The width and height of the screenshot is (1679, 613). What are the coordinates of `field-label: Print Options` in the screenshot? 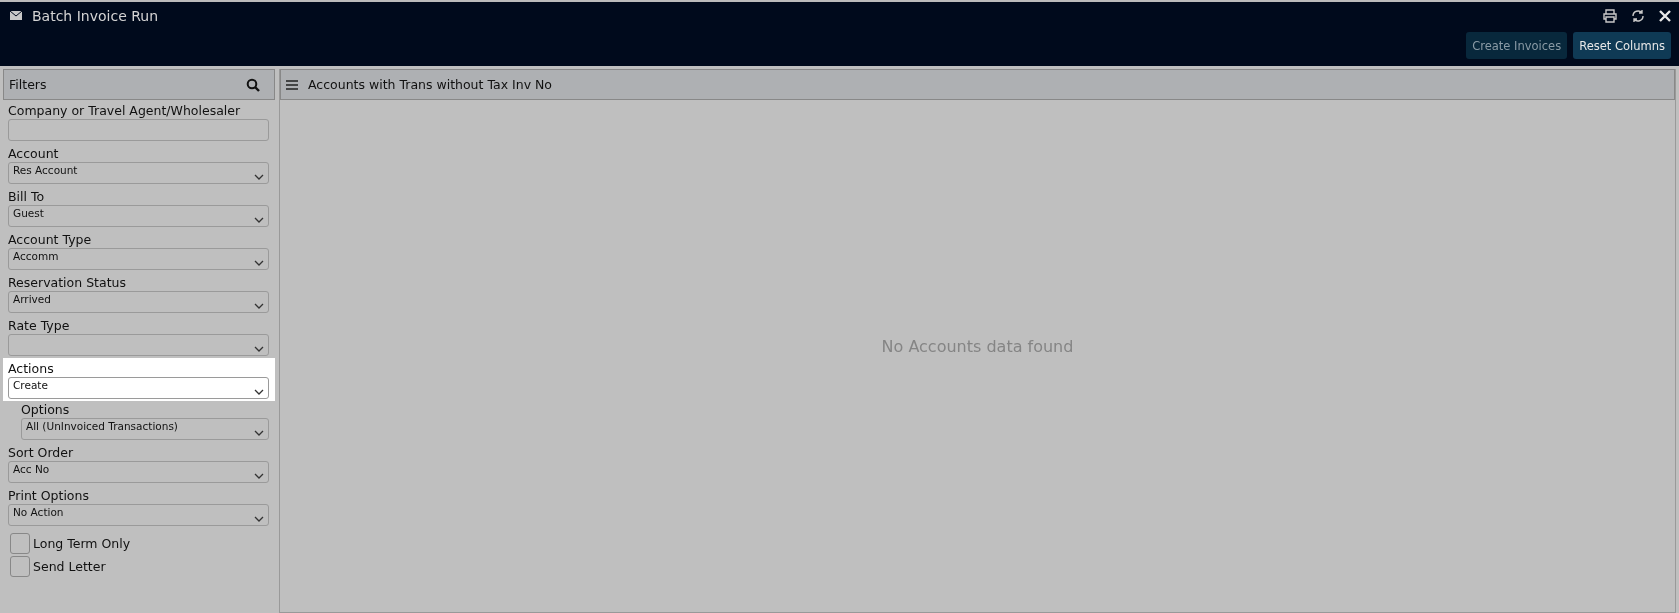 It's located at (49, 495).